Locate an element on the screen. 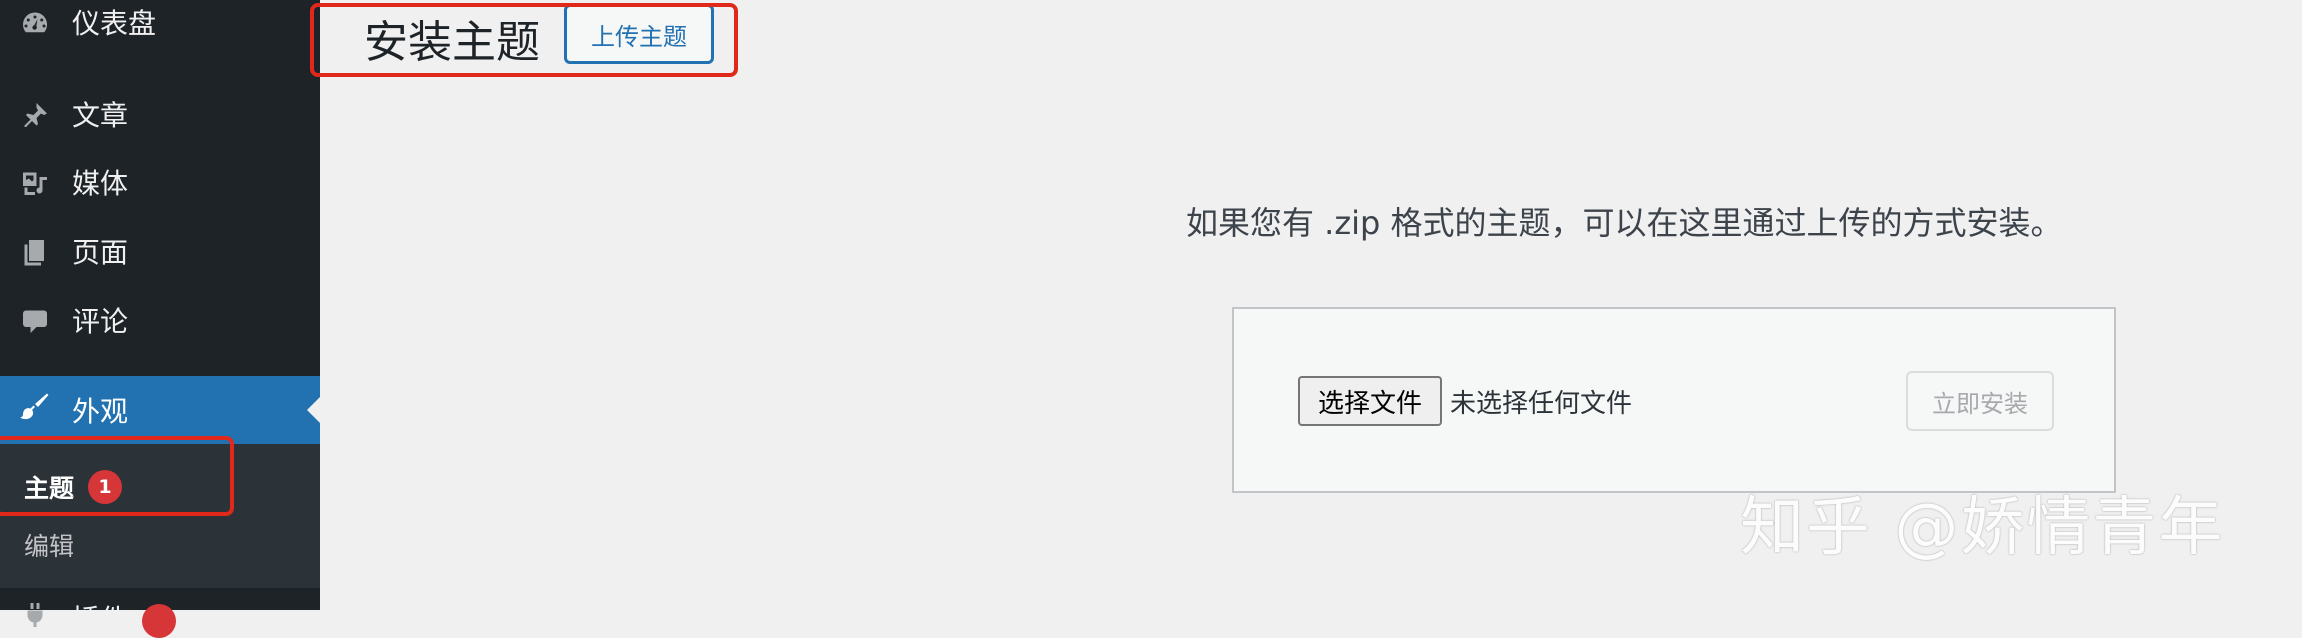  sidebar-item-posts: 文章 is located at coordinates (160, 114).